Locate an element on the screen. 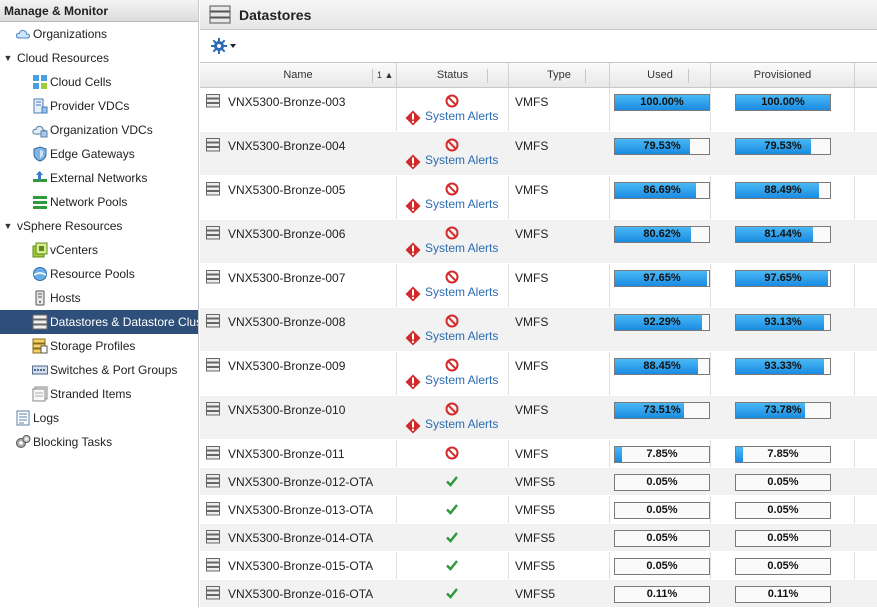 The image size is (877, 608). provisioned-progress-bar: 88.49% is located at coordinates (783, 190).